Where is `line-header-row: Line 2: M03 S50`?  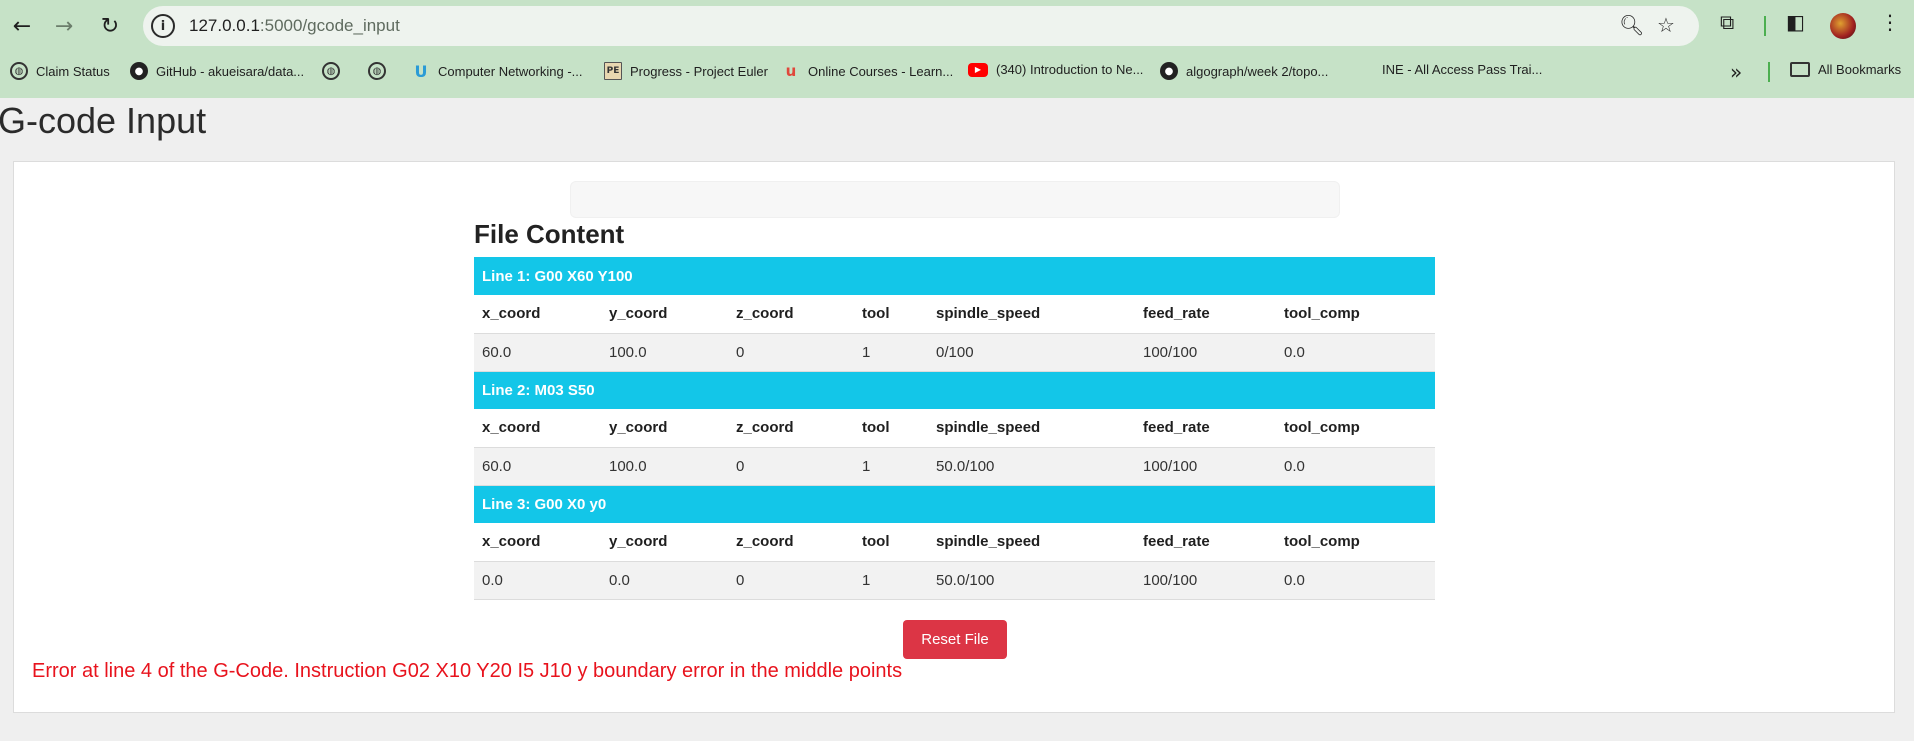 line-header-row: Line 2: M03 S50 is located at coordinates (954, 390).